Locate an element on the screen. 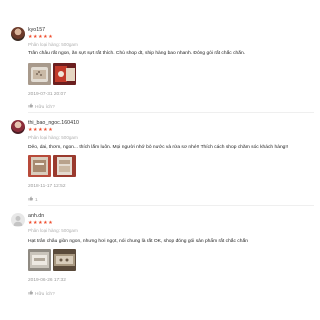 The height and width of the screenshot is (320, 320). review-date: 2019-06-26 17:32 is located at coordinates (47, 280).